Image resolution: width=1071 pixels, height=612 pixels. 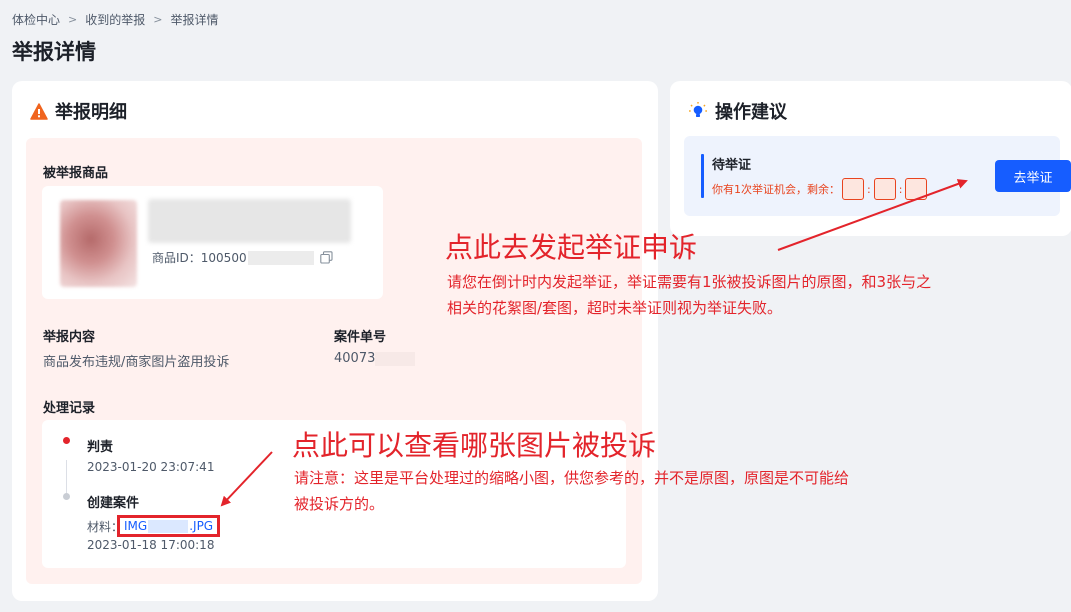 I want to click on case-no: 40073, so click(x=375, y=358).